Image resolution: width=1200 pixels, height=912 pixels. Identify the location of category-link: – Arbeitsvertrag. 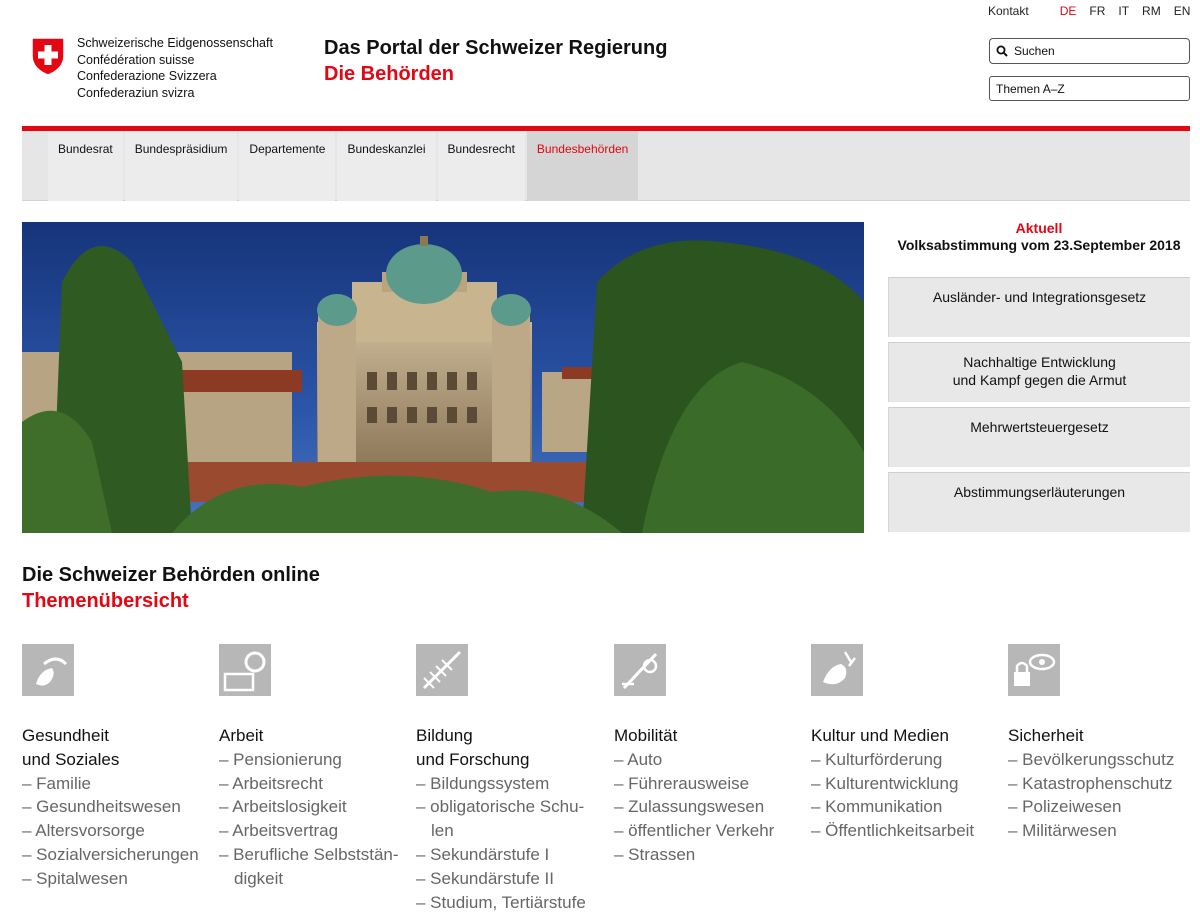
(314, 831).